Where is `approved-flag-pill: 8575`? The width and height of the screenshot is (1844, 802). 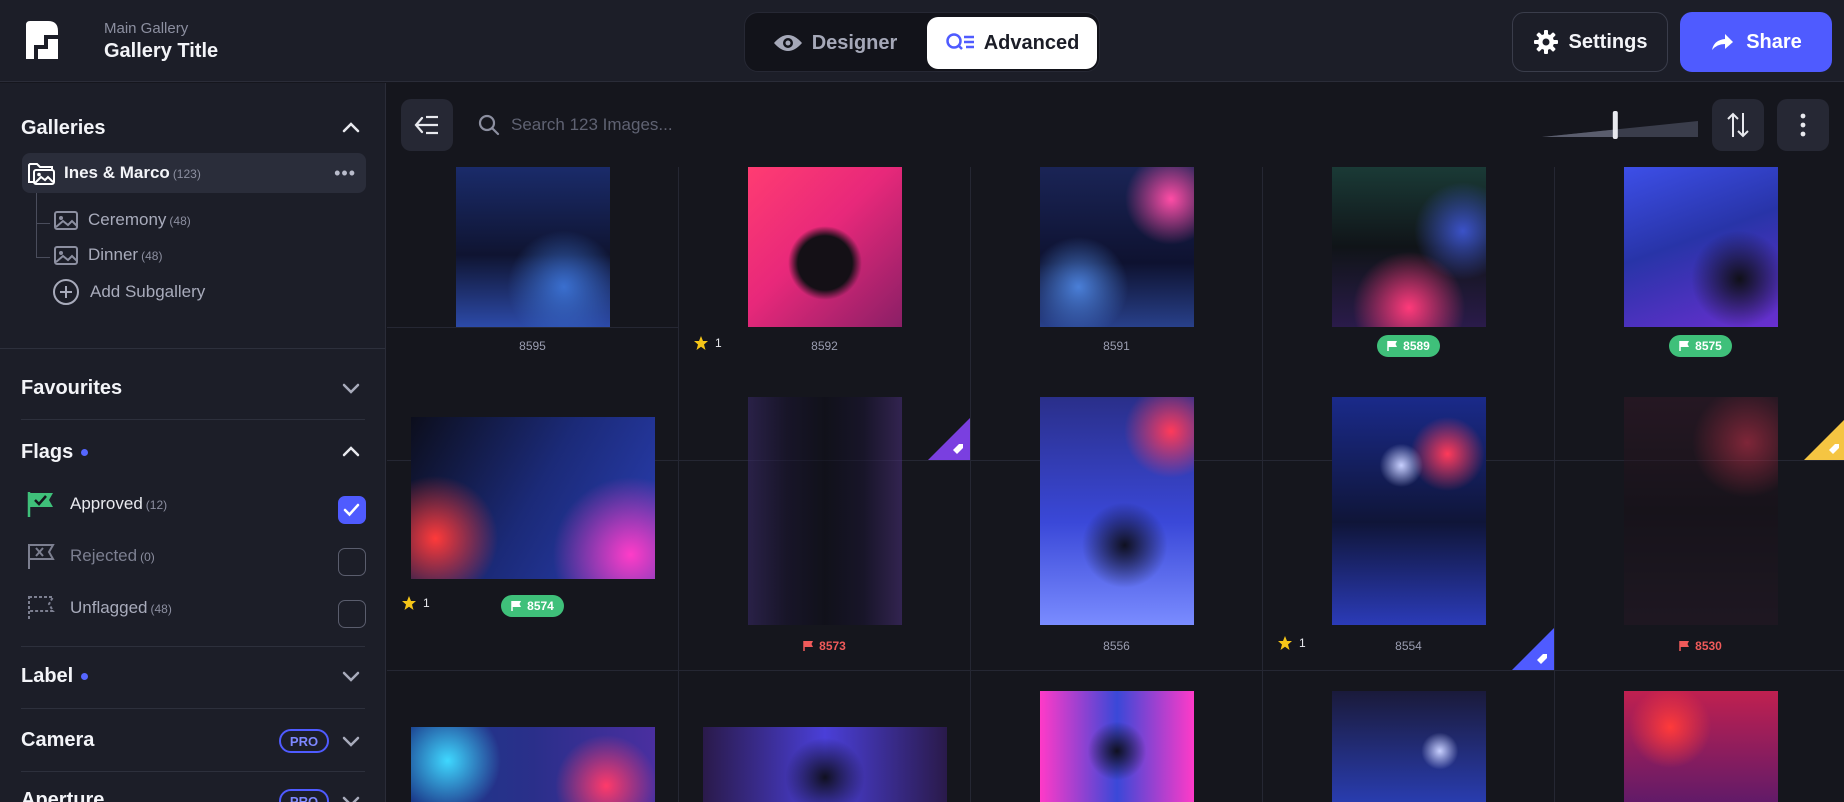
approved-flag-pill: 8575 is located at coordinates (1700, 346).